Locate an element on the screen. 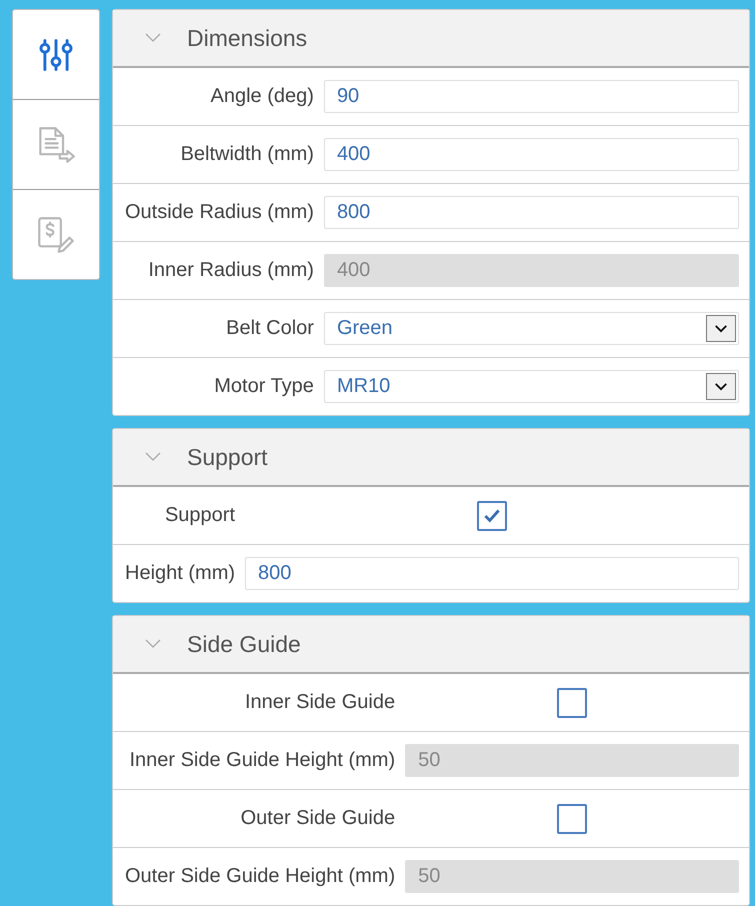 Image resolution: width=755 pixels, height=906 pixels. field-label: Belt Color is located at coordinates (218, 328).